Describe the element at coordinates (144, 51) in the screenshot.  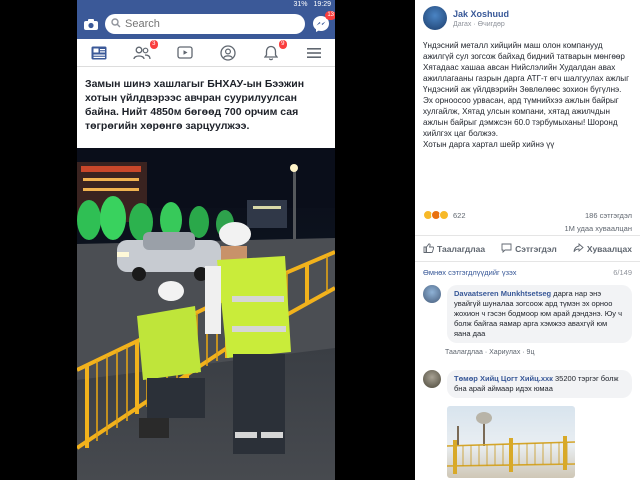
I see `friends-icon: 3` at that location.